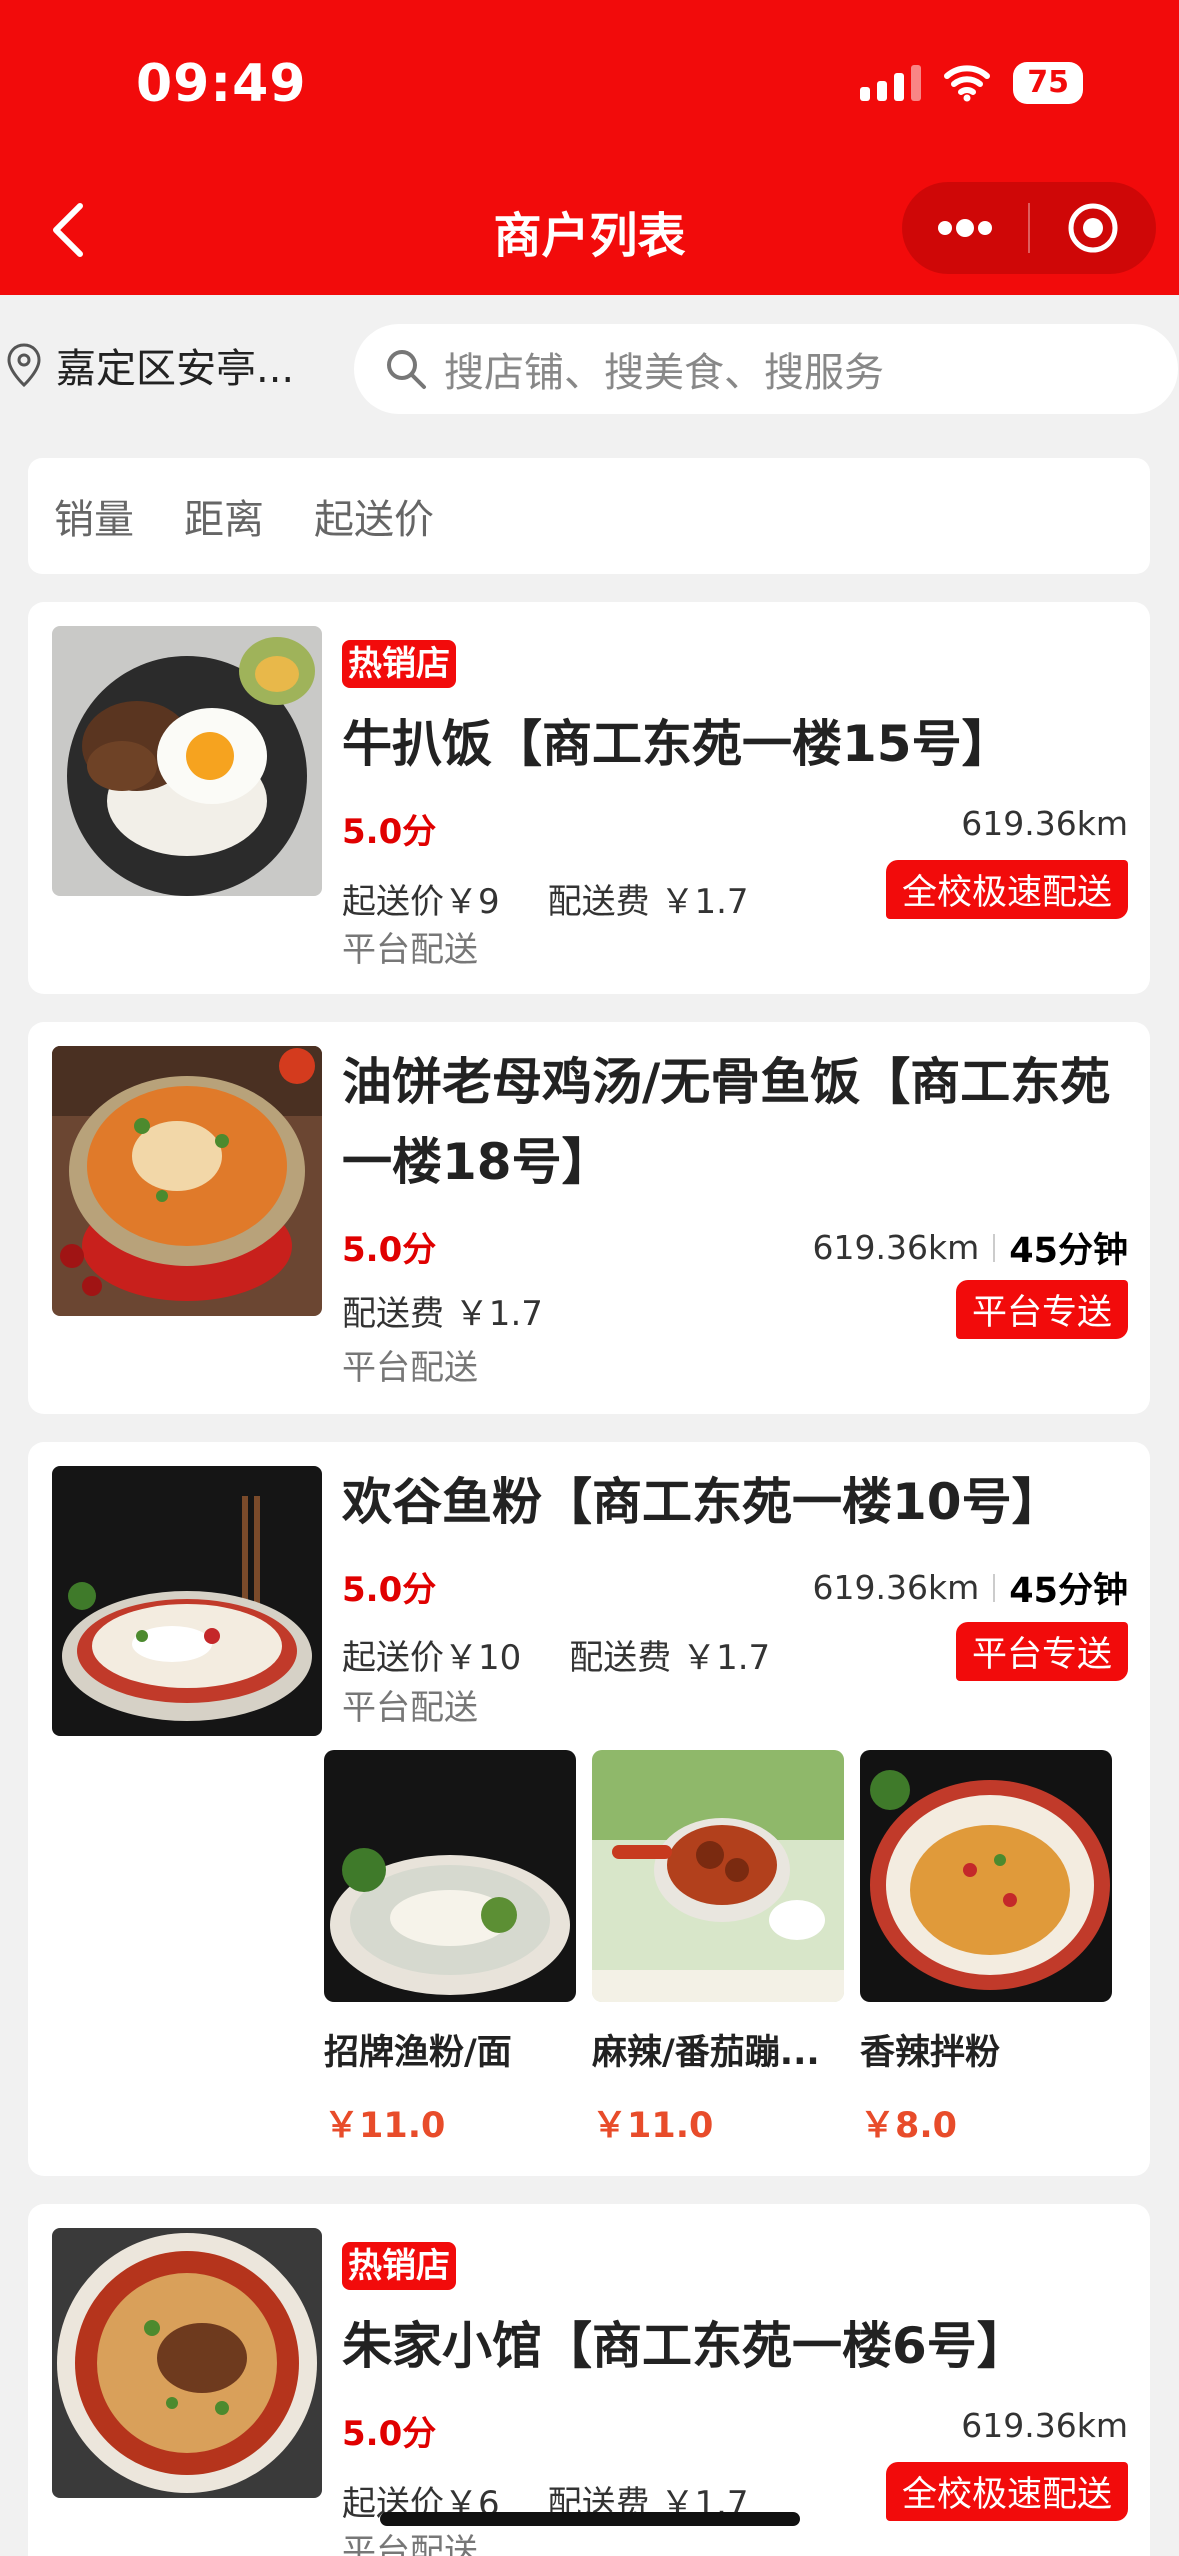 The image size is (1179, 2556). What do you see at coordinates (702, 1502) in the screenshot?
I see `store-name: 欢谷鱼粉【商工东苑一楼10号】` at bounding box center [702, 1502].